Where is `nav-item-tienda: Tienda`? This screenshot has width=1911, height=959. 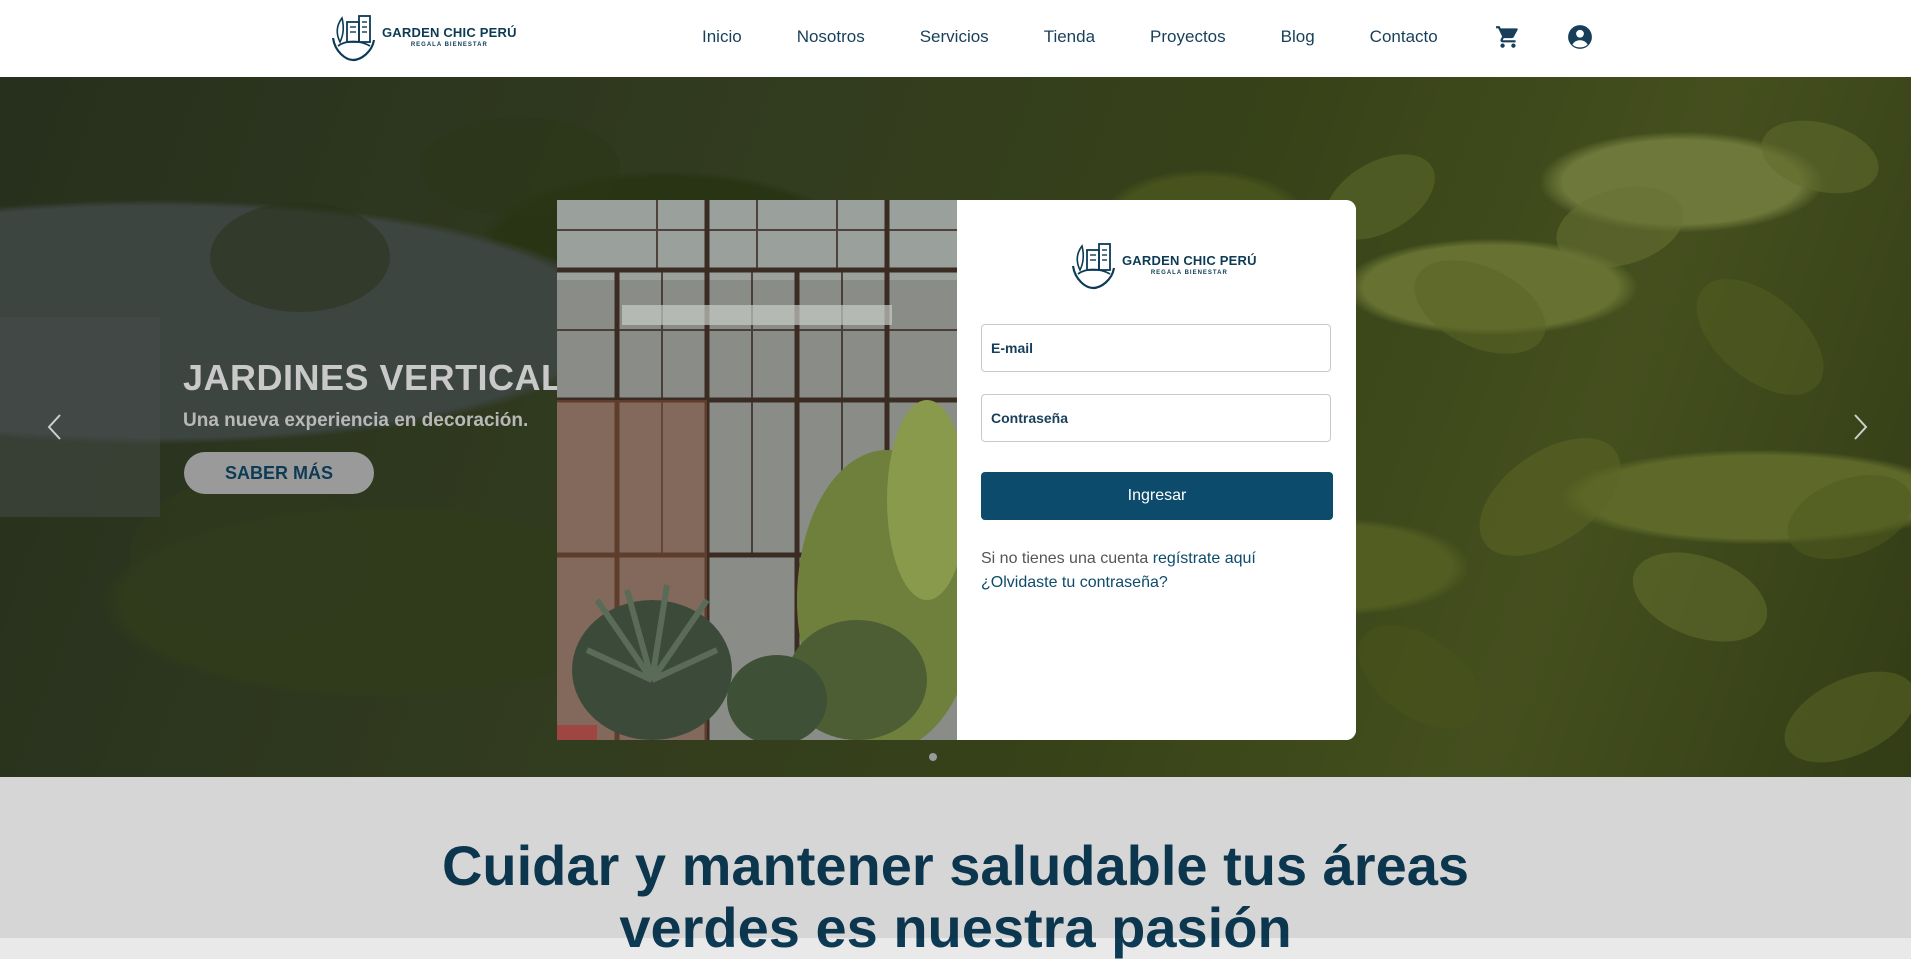 nav-item-tienda: Tienda is located at coordinates (1069, 37).